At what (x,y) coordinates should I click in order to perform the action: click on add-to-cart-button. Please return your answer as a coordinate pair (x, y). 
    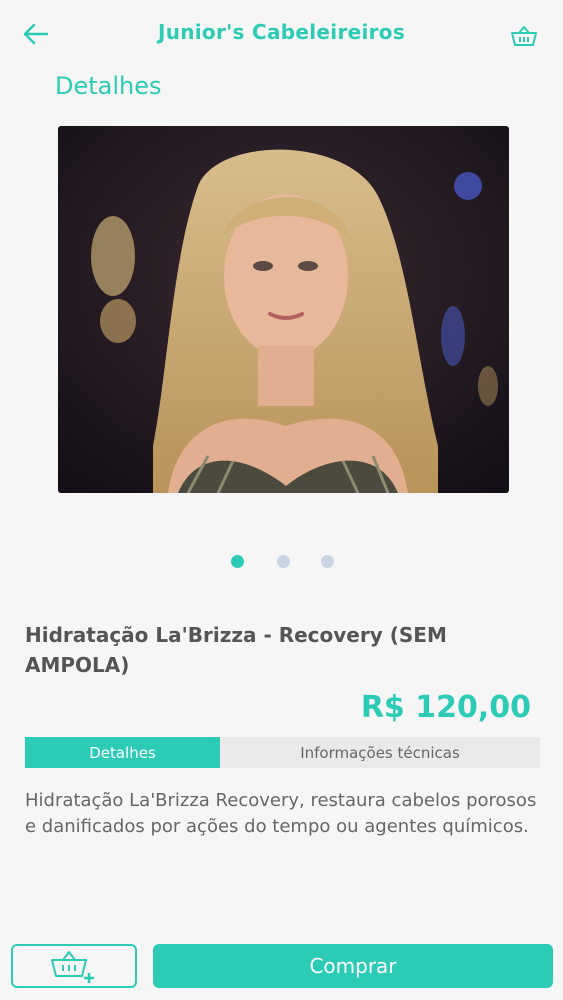
    Looking at the image, I should click on (74, 966).